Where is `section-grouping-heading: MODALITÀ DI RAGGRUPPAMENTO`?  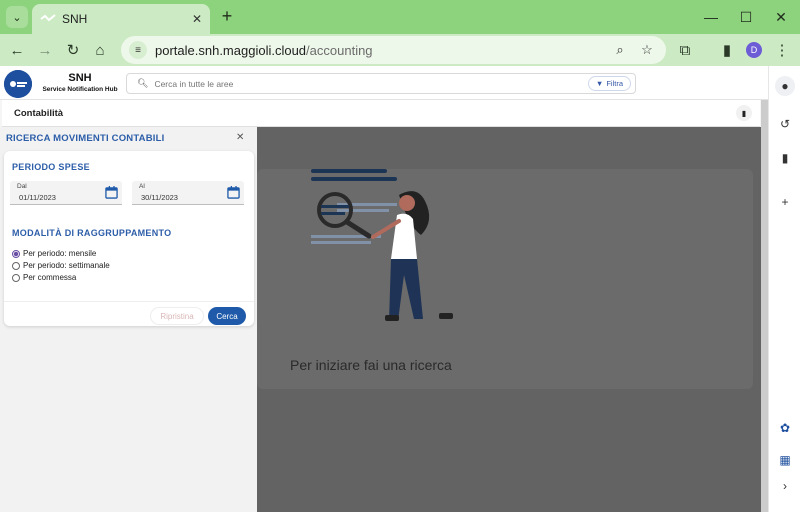 section-grouping-heading: MODALITÀ DI RAGGRUPPAMENTO is located at coordinates (92, 233).